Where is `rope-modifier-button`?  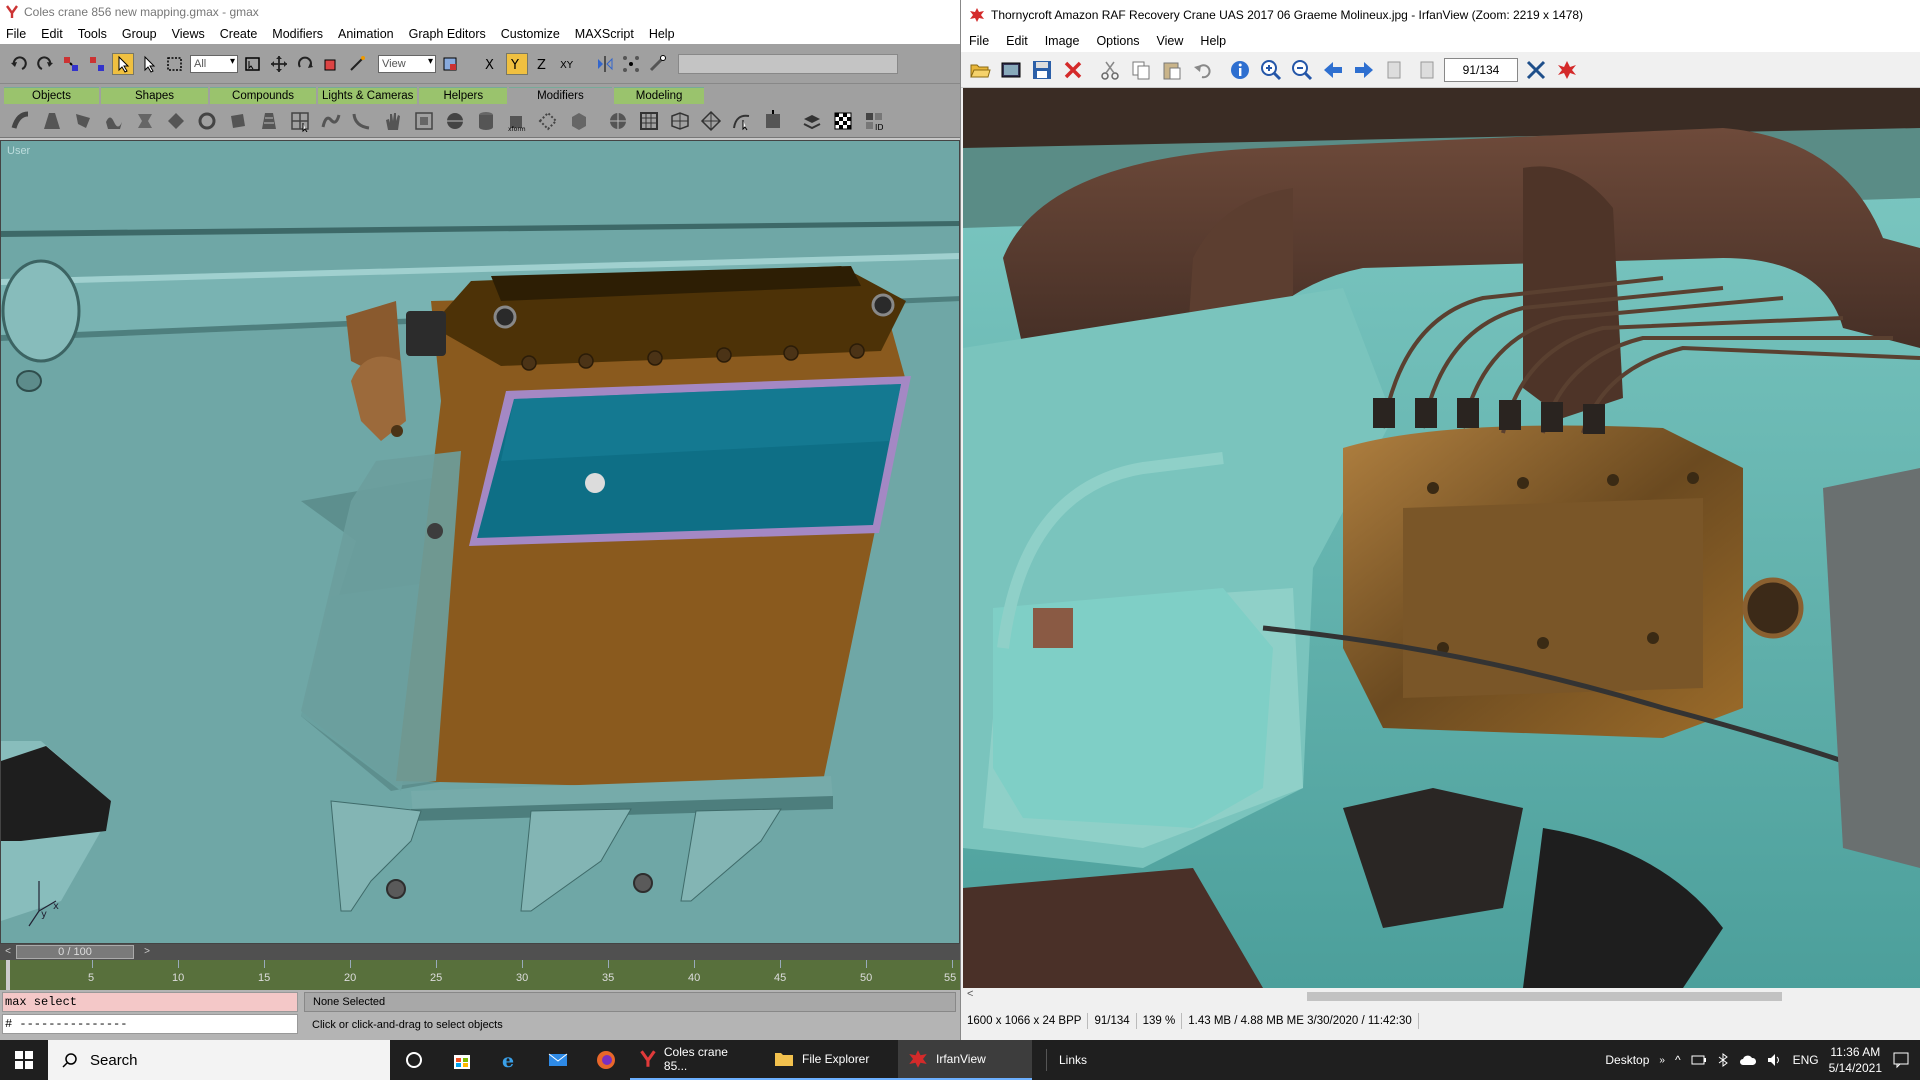 rope-modifier-button is located at coordinates (331, 121).